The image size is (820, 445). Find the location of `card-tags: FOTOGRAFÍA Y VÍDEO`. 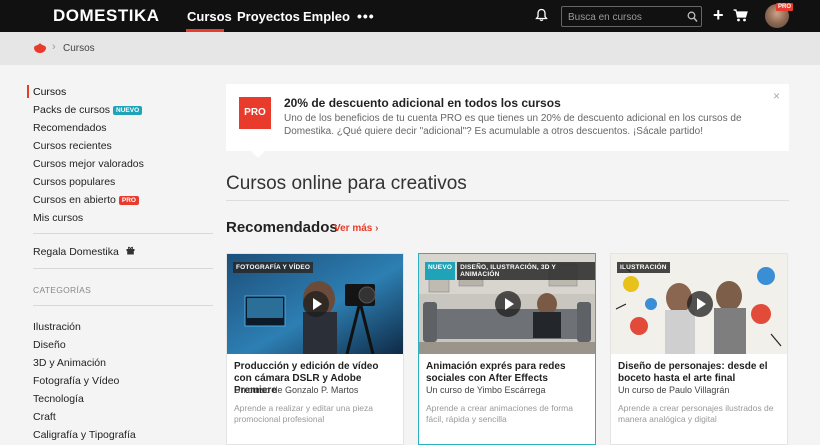

card-tags: FOTOGRAFÍA Y VÍDEO is located at coordinates (273, 267).